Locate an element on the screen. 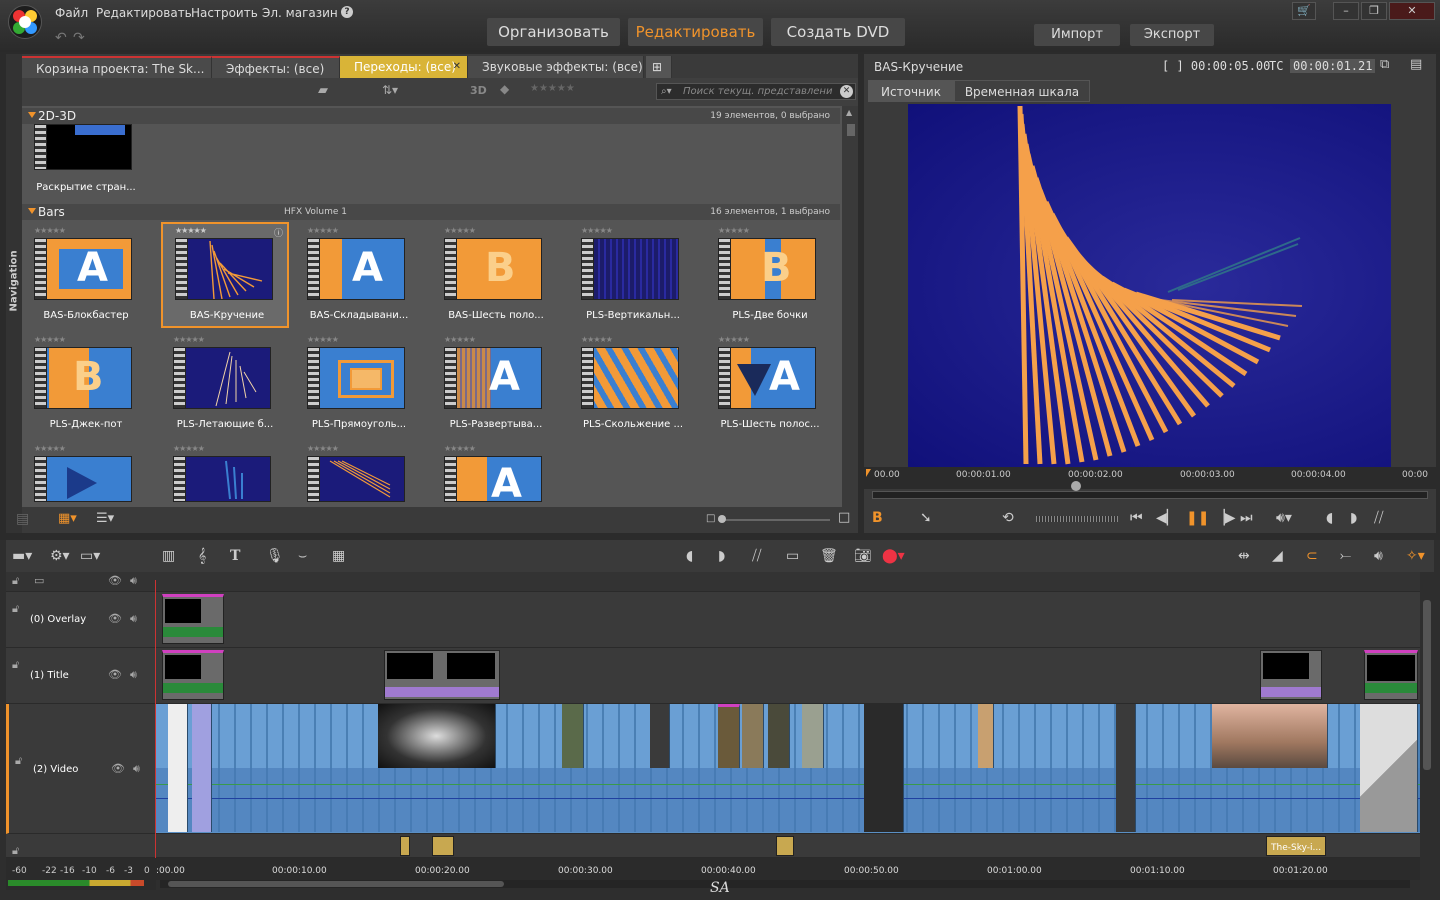 This screenshot has height=900, width=1440. step-forward-icon: ▕▶ is located at coordinates (1225, 518).